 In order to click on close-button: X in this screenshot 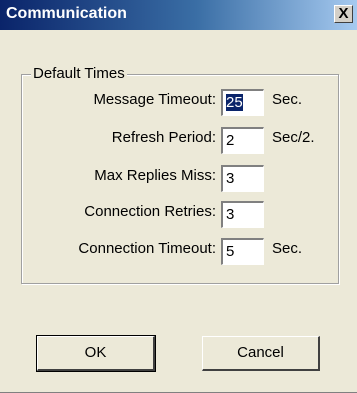, I will do `click(343, 14)`.